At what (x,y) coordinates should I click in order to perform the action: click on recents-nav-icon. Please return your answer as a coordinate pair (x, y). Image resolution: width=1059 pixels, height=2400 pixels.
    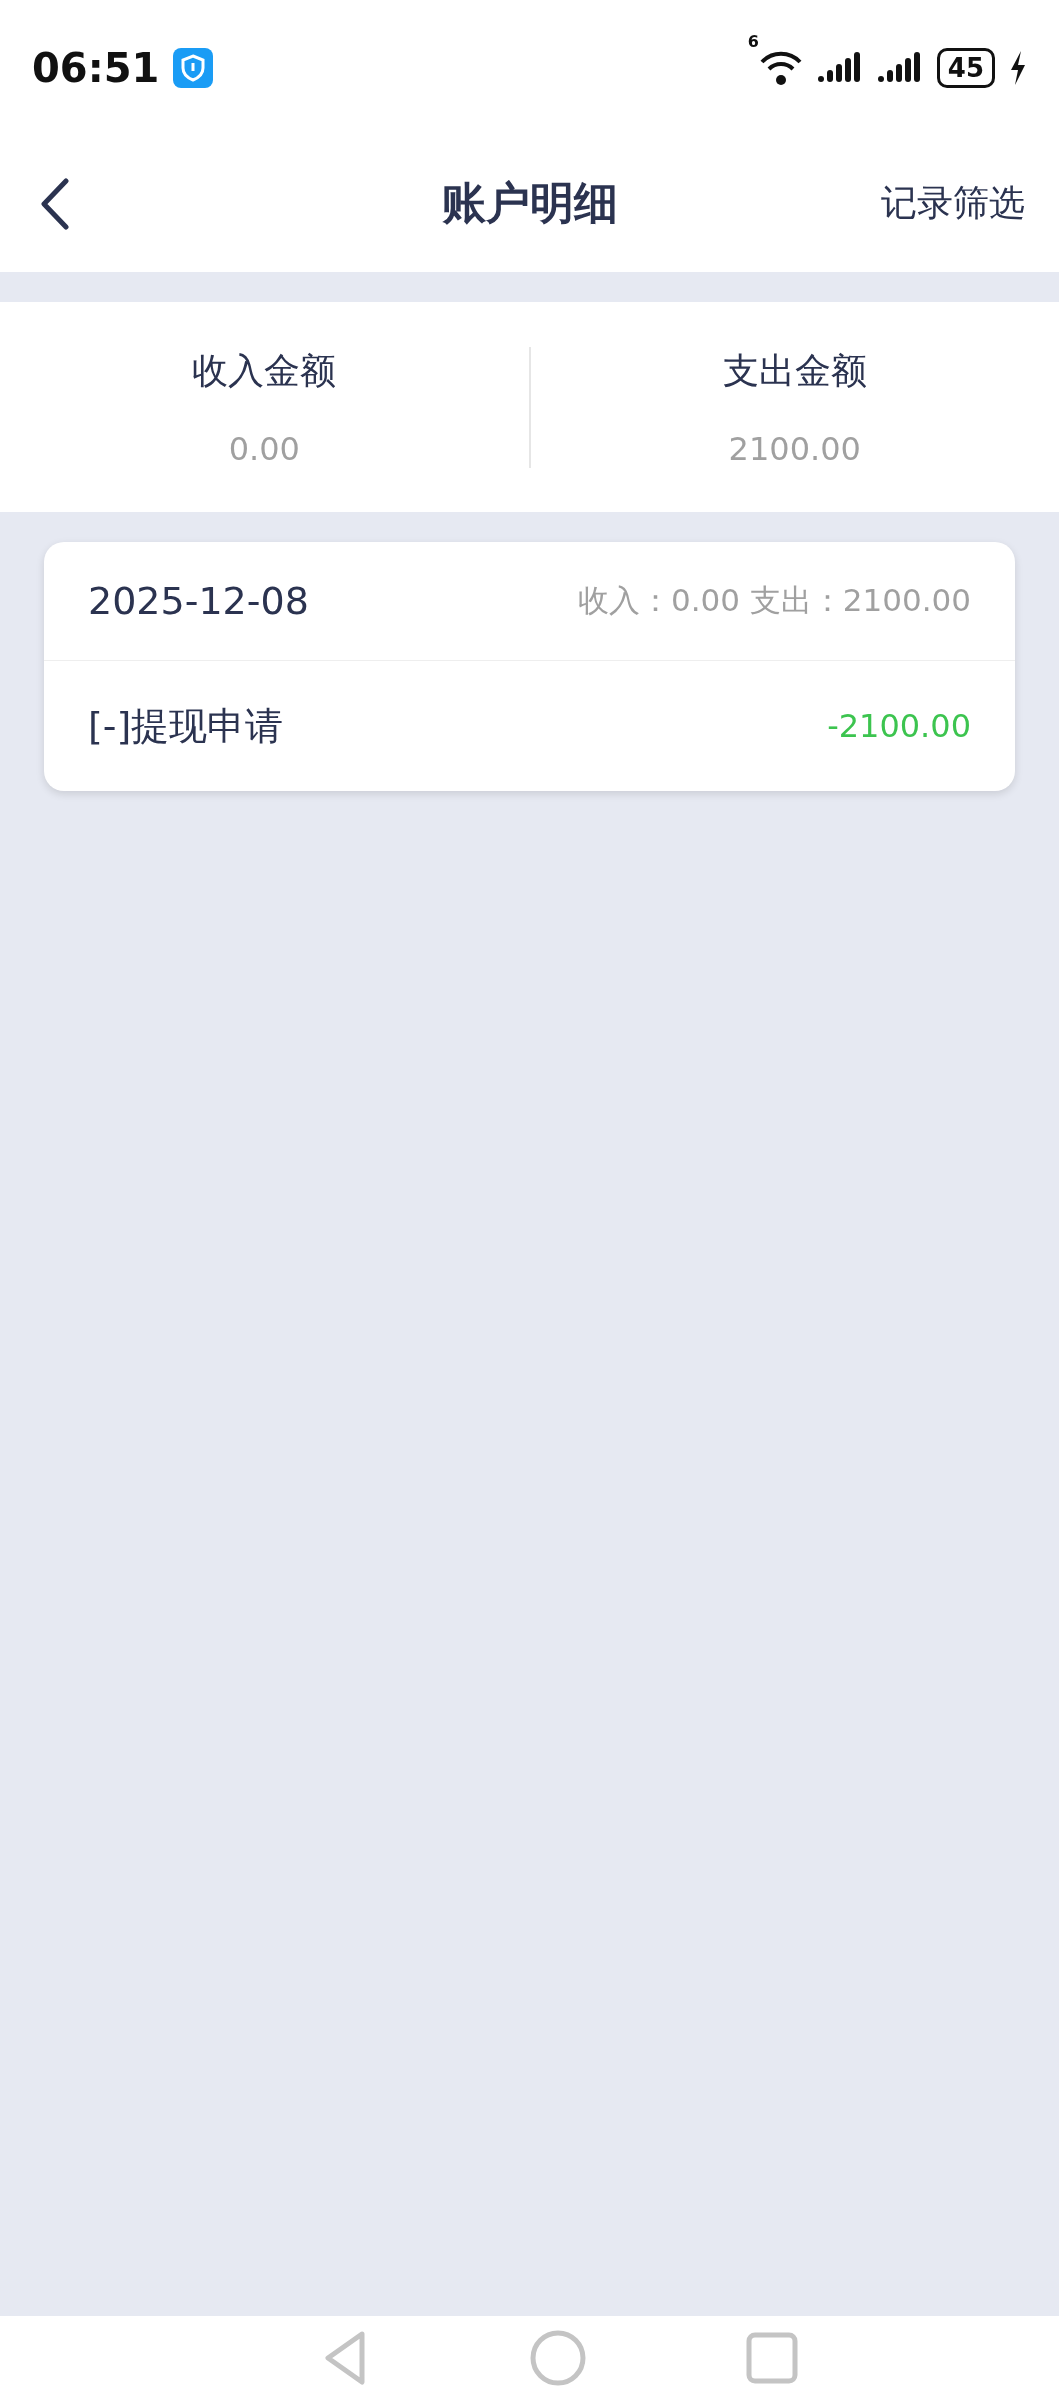
    Looking at the image, I should click on (771, 2358).